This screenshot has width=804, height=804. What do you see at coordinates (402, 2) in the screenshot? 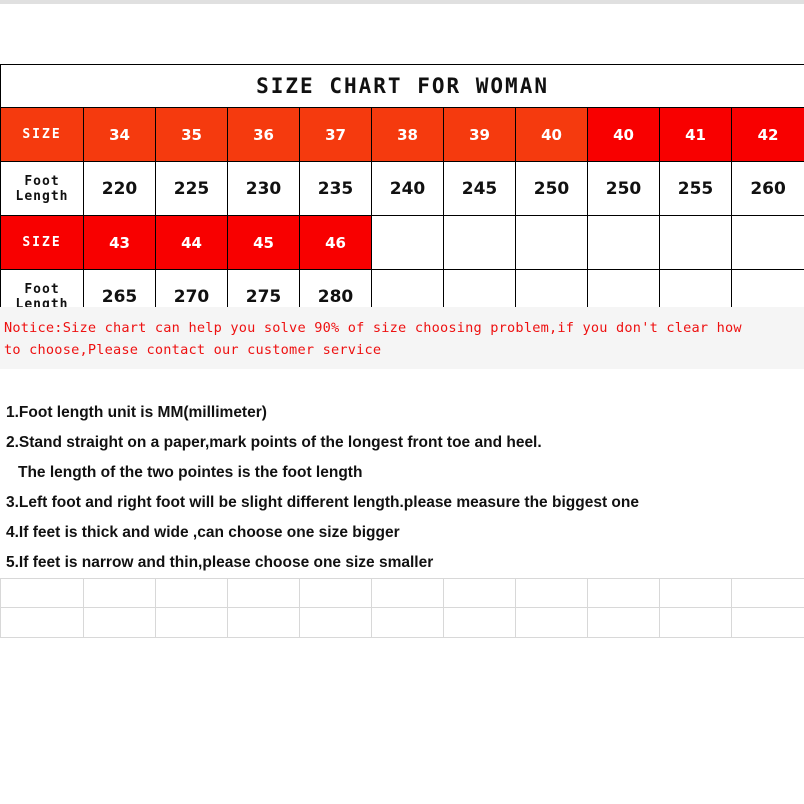
I see `top-band` at bounding box center [402, 2].